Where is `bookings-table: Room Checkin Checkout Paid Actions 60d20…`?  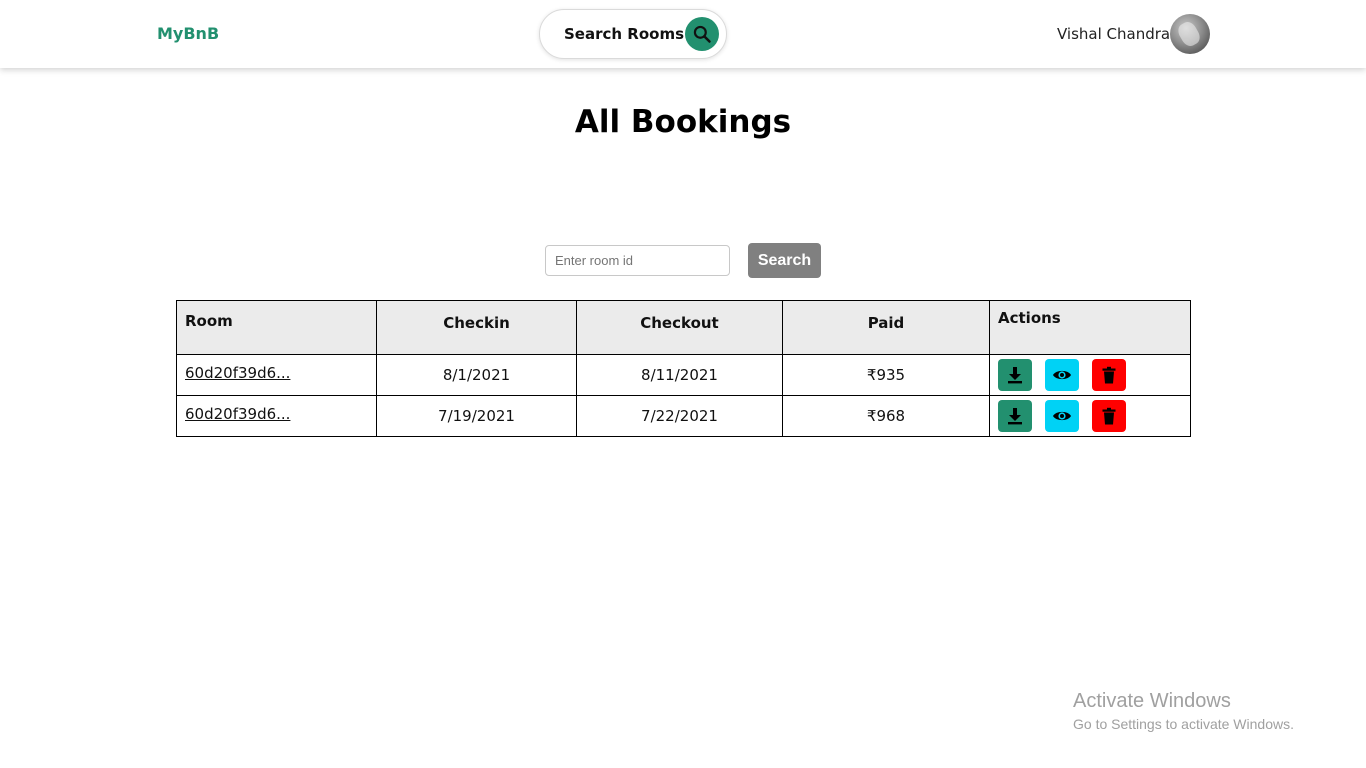 bookings-table: Room Checkin Checkout Paid Actions 60d20… is located at coordinates (683, 368).